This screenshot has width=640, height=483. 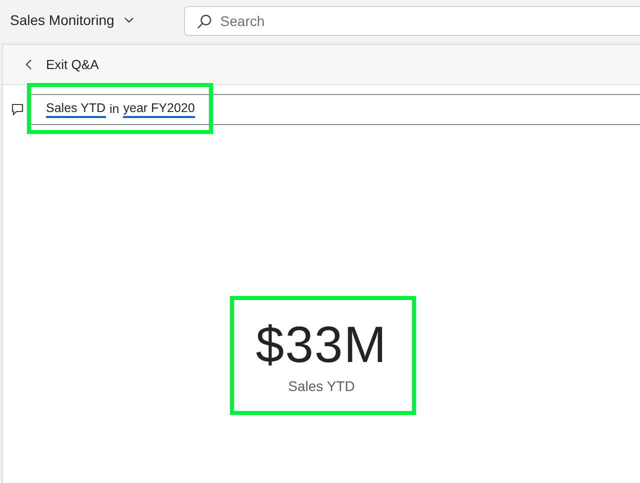 I want to click on chevron-left-icon, so click(x=28, y=64).